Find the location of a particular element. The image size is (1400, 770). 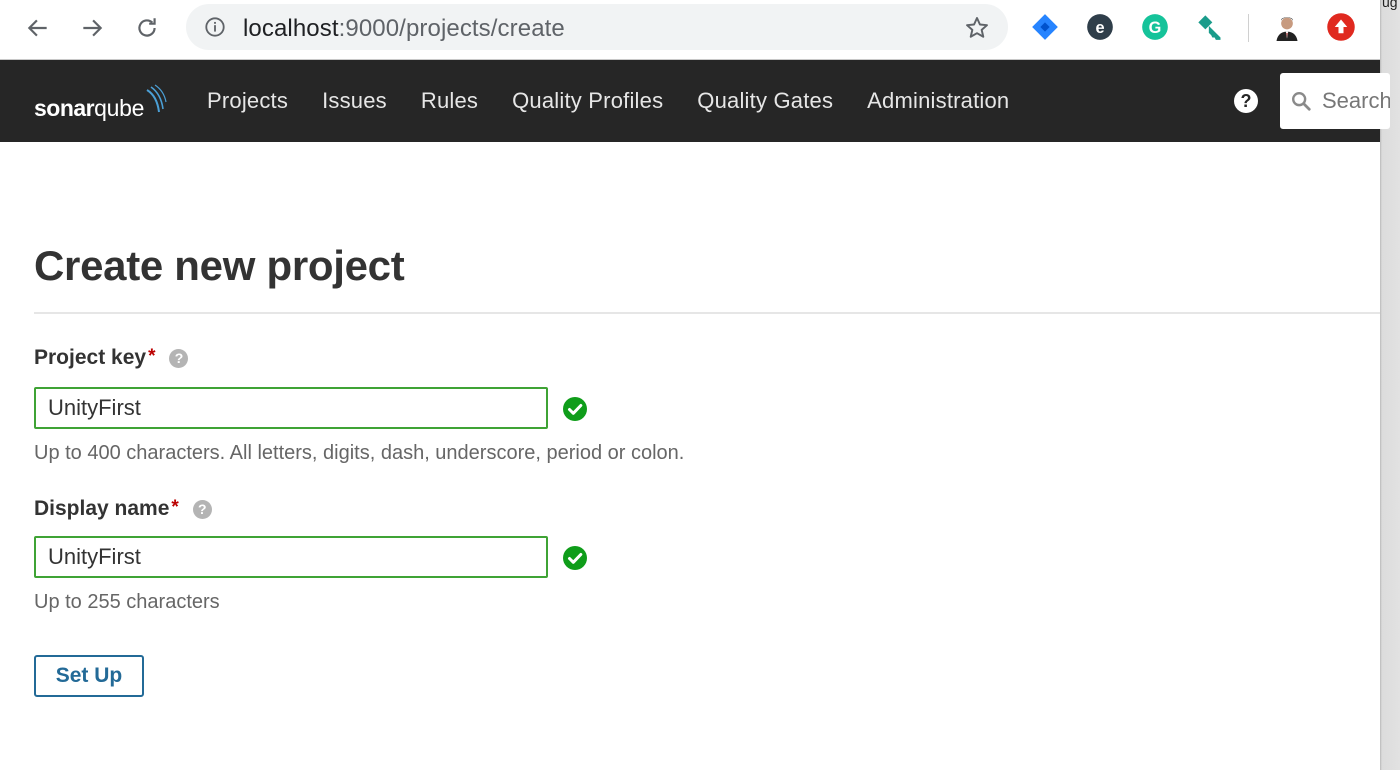

arrow-right-icon is located at coordinates (93, 28).